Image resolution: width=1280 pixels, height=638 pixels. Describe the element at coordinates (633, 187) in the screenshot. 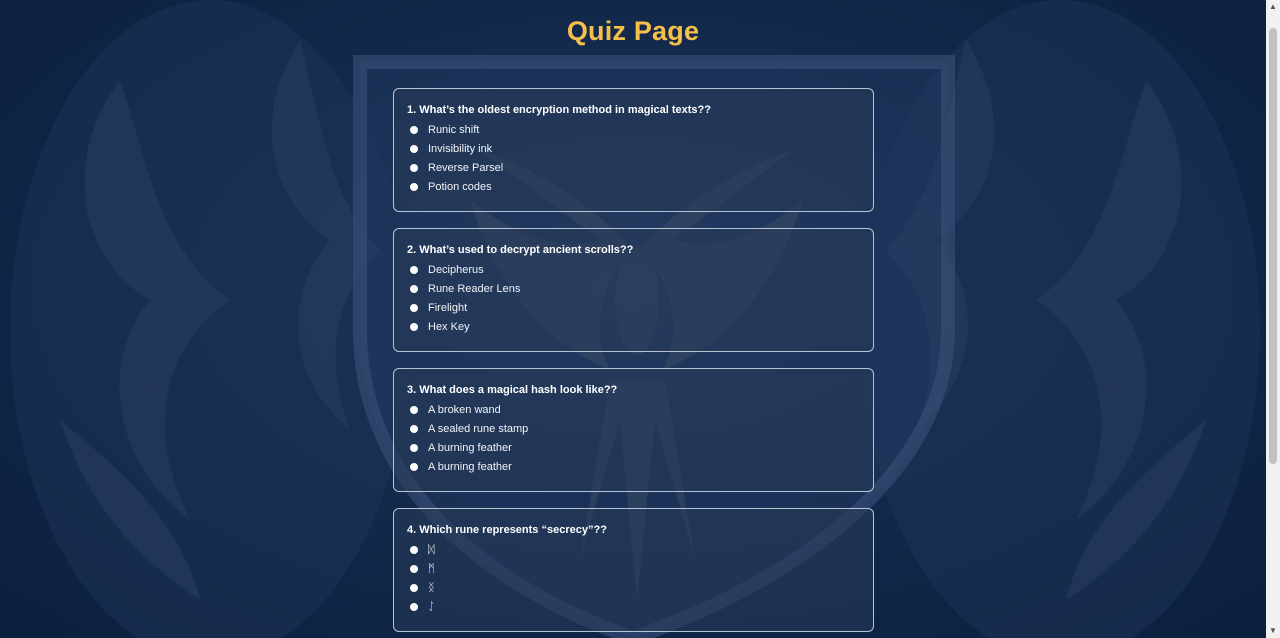

I see `answer-option: Potion codes` at that location.